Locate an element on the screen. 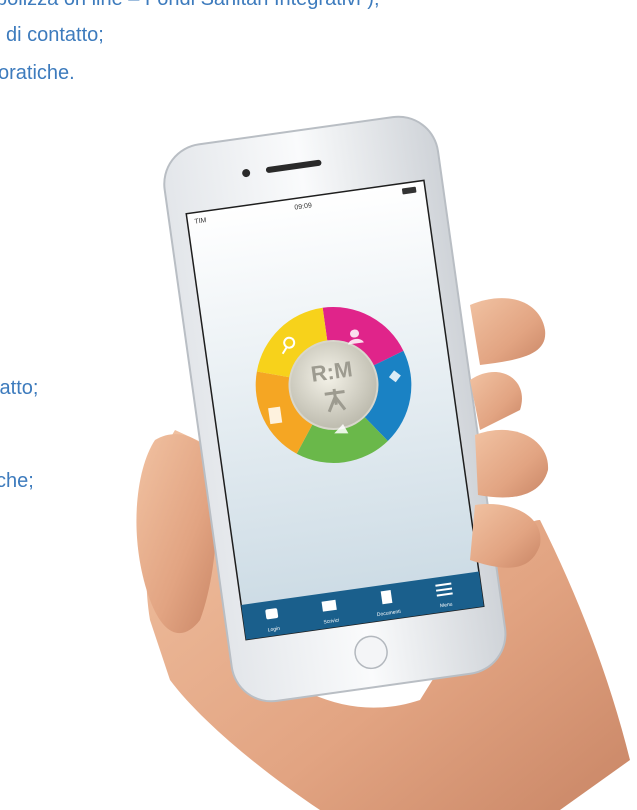 This screenshot has height=810, width=637. document-list-icon is located at coordinates (275, 415).